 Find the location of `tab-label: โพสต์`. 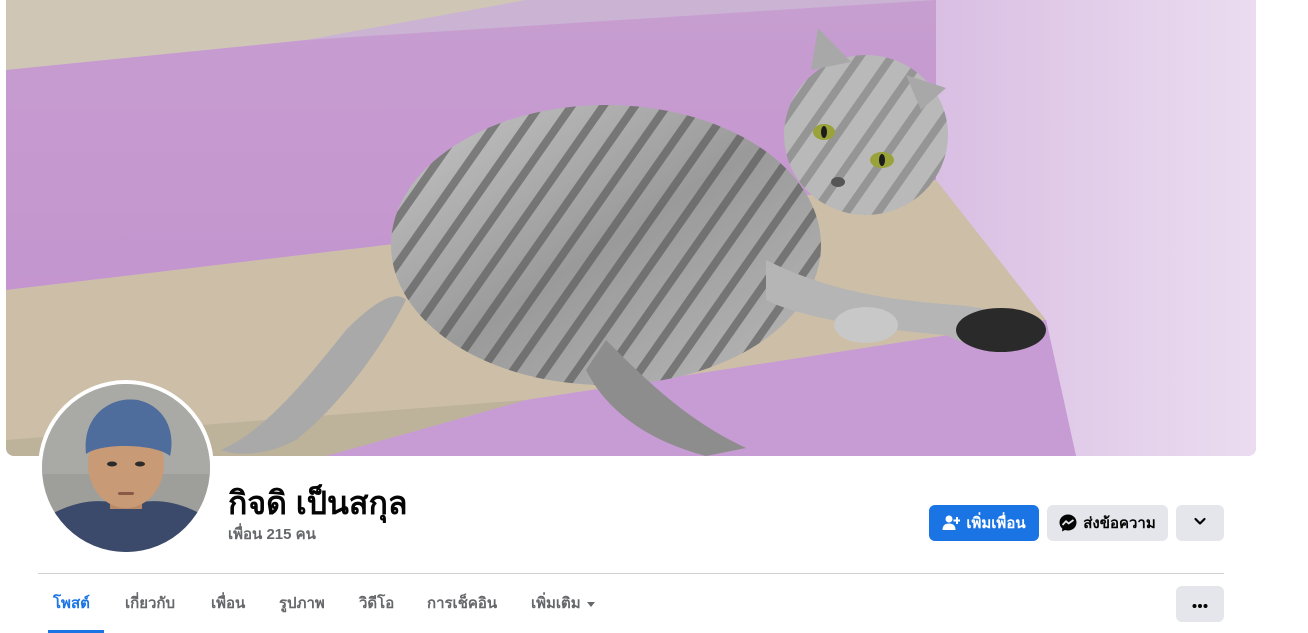

tab-label: โพสต์ is located at coordinates (71, 603).